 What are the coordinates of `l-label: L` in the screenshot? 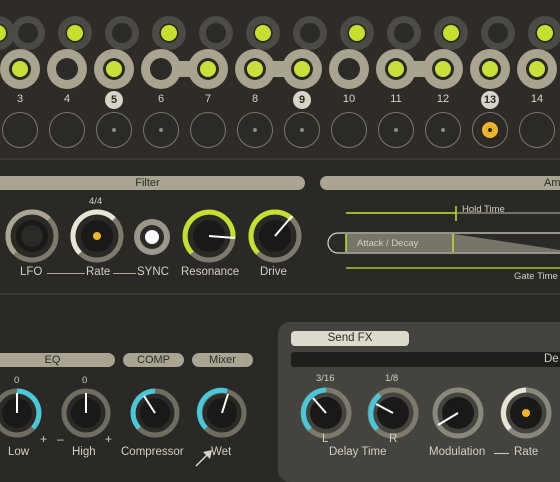 It's located at (325, 439).